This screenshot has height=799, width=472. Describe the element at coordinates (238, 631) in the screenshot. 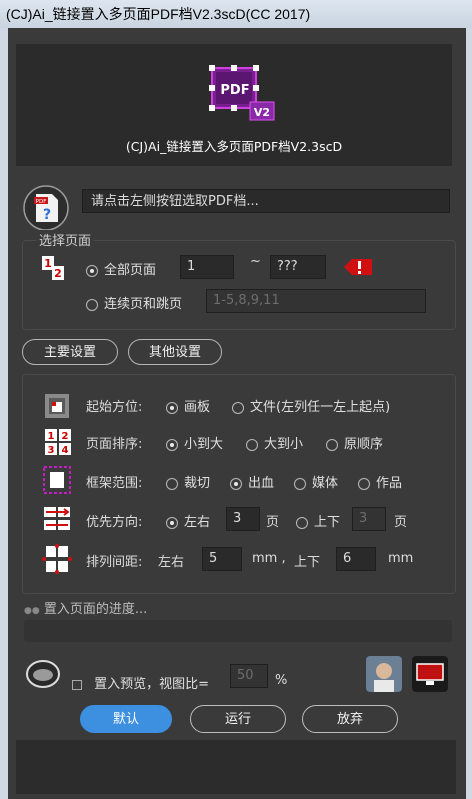

I see `progress-bar` at that location.